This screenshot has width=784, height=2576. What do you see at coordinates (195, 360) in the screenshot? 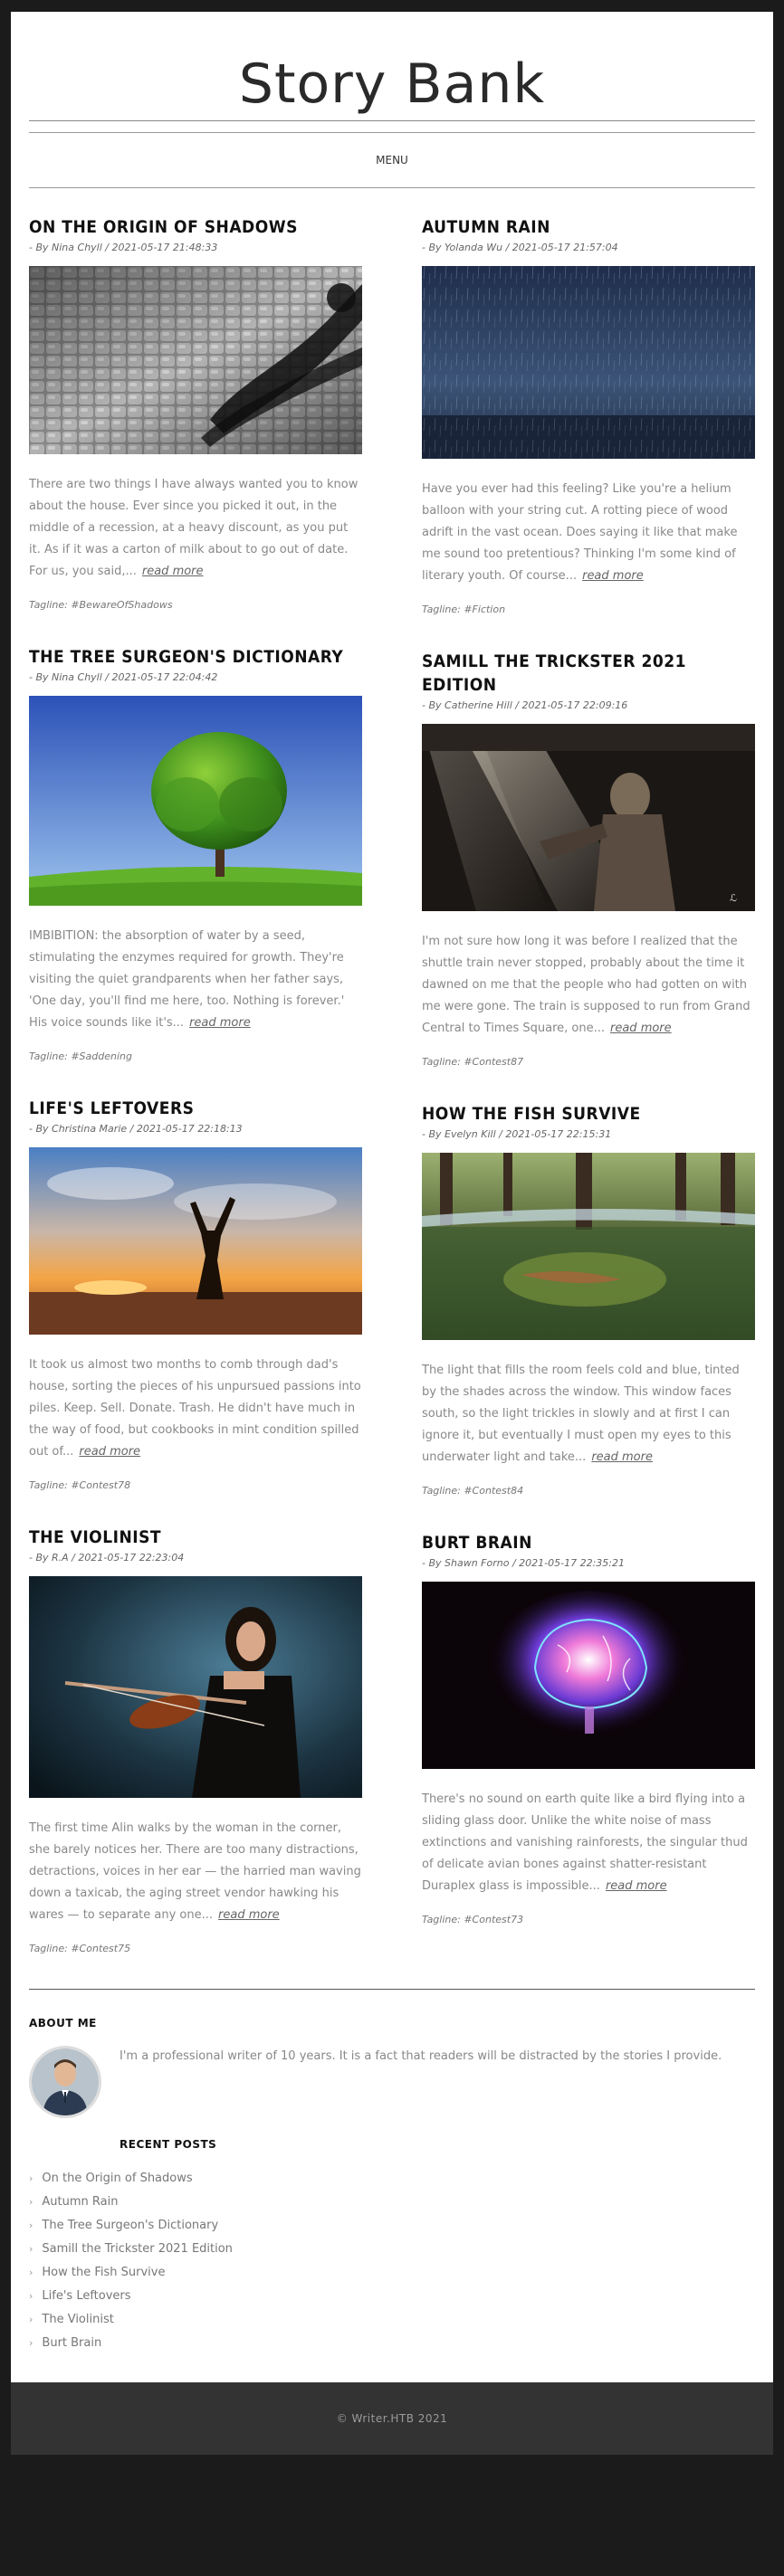
I see `post-image-shadow` at bounding box center [195, 360].